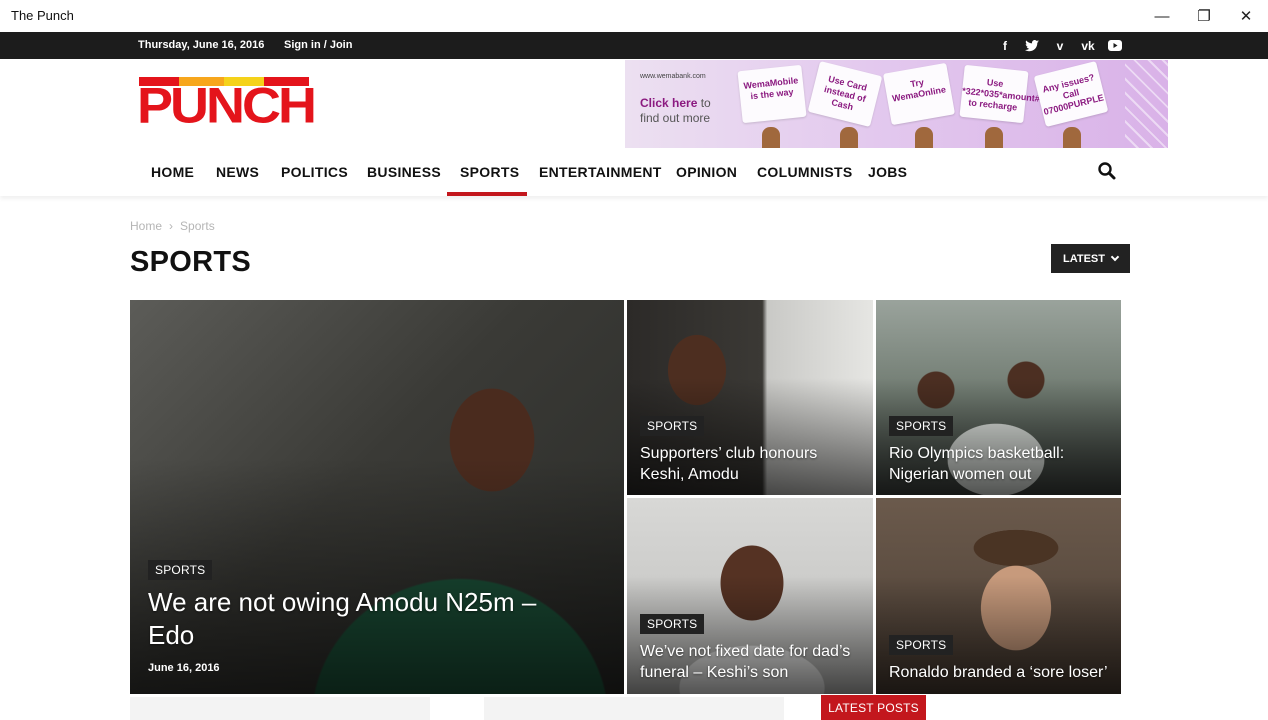  I want to click on ad-click-text: Click here to, so click(675, 103).